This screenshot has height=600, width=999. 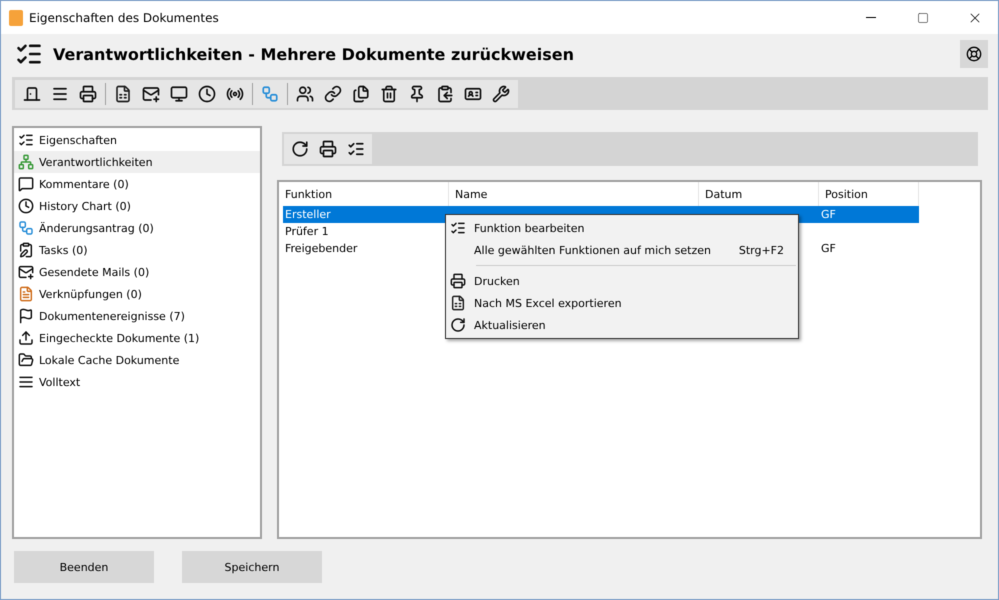 What do you see at coordinates (137, 140) in the screenshot?
I see `sidebar-item: Eigenschaften` at bounding box center [137, 140].